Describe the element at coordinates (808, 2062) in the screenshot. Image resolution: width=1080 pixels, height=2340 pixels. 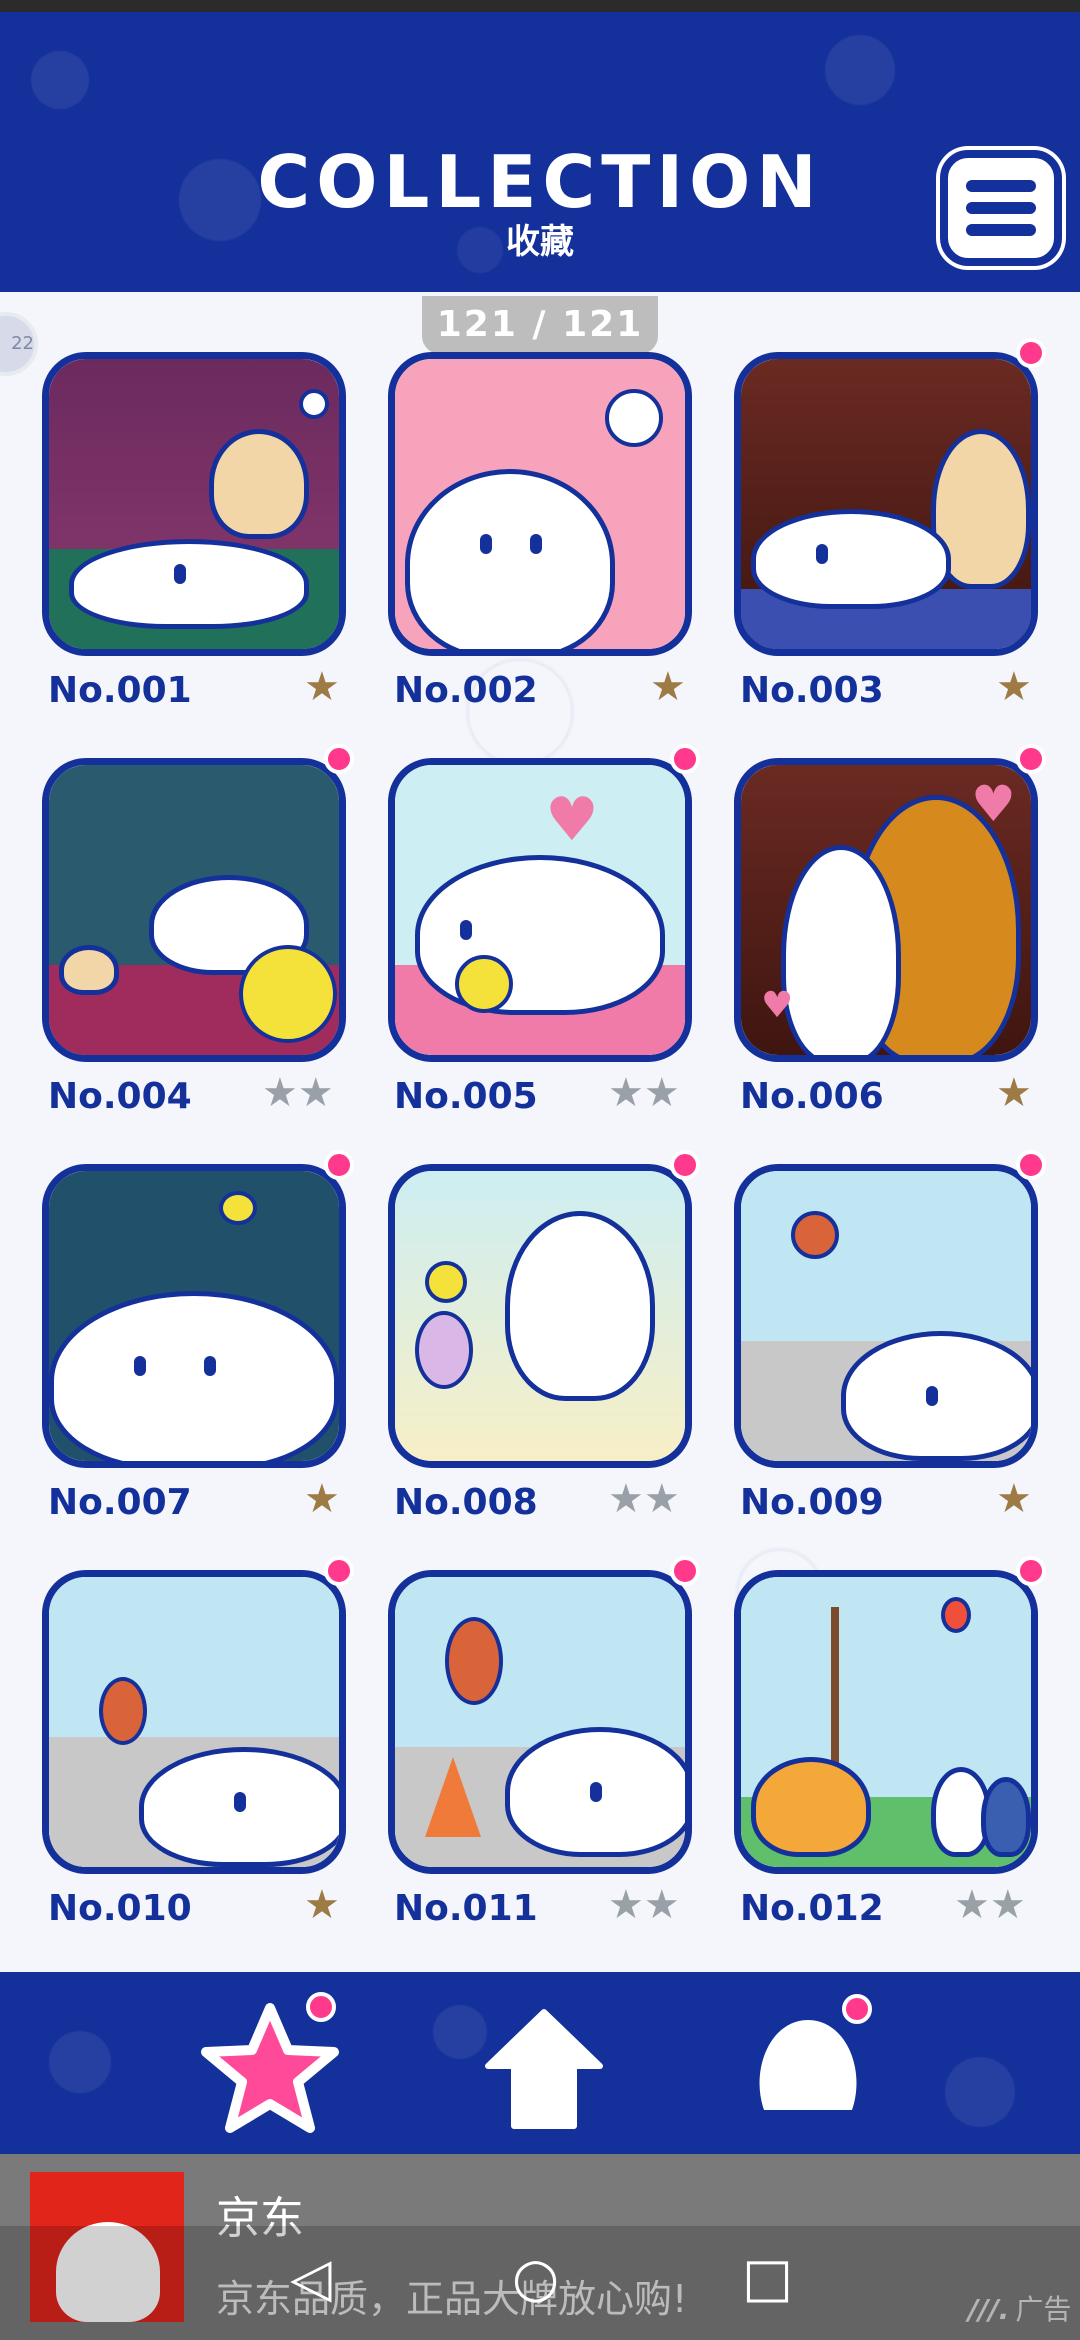
I see `nav-character-button` at that location.